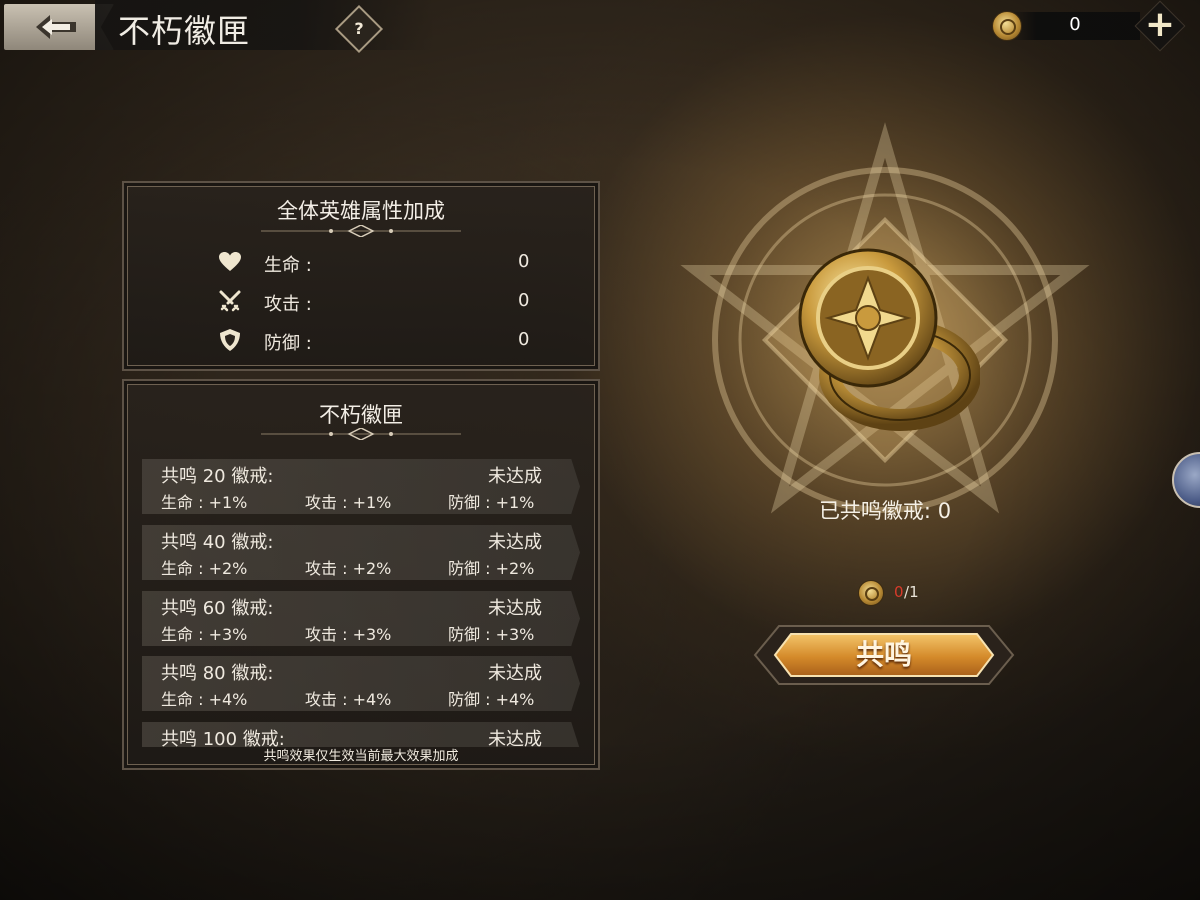 This screenshot has height=900, width=1200. What do you see at coordinates (361, 486) in the screenshot?
I see `tier-row: 共鸣 20 徽戒: 未达成 生命 : +1% 攻击 : +1% 防御 : +1%` at bounding box center [361, 486].